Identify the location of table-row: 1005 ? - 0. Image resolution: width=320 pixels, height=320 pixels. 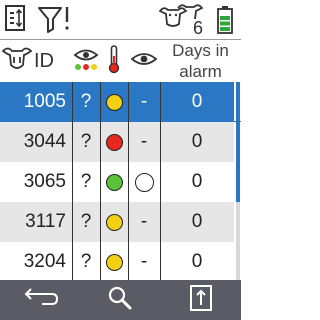
(117, 102).